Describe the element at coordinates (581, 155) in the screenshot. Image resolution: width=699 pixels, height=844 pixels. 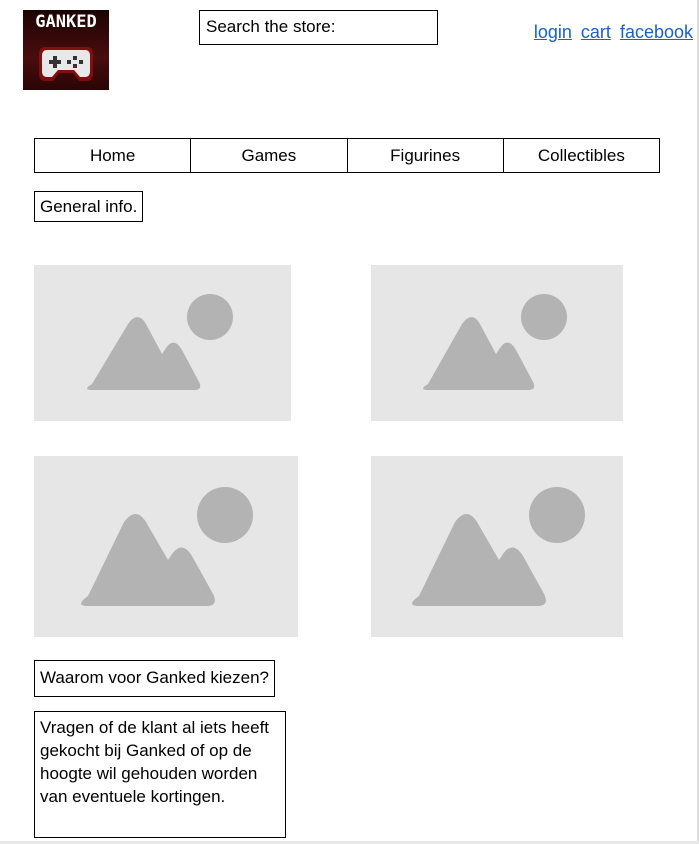
I see `nav-item-collectibles: Collectibles` at that location.